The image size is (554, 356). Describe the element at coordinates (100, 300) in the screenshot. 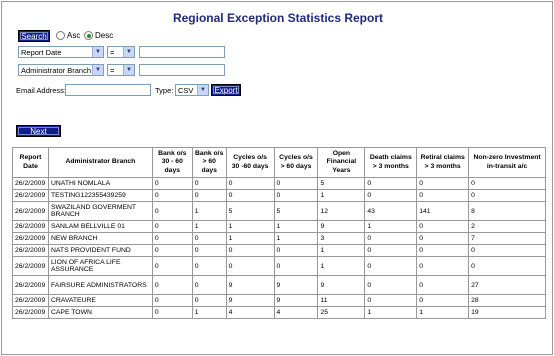

I see `table-cell: CRAVATEURE` at that location.